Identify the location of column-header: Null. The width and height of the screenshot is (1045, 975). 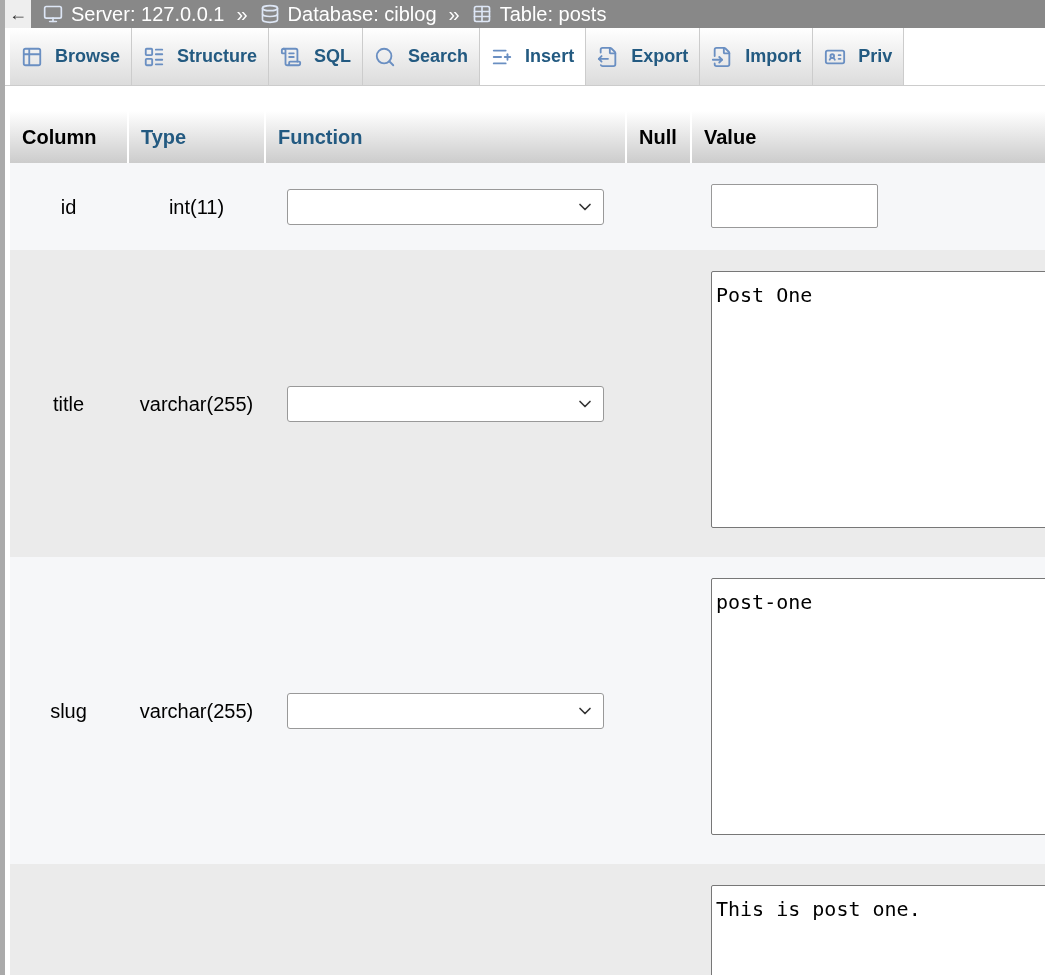
(658, 137).